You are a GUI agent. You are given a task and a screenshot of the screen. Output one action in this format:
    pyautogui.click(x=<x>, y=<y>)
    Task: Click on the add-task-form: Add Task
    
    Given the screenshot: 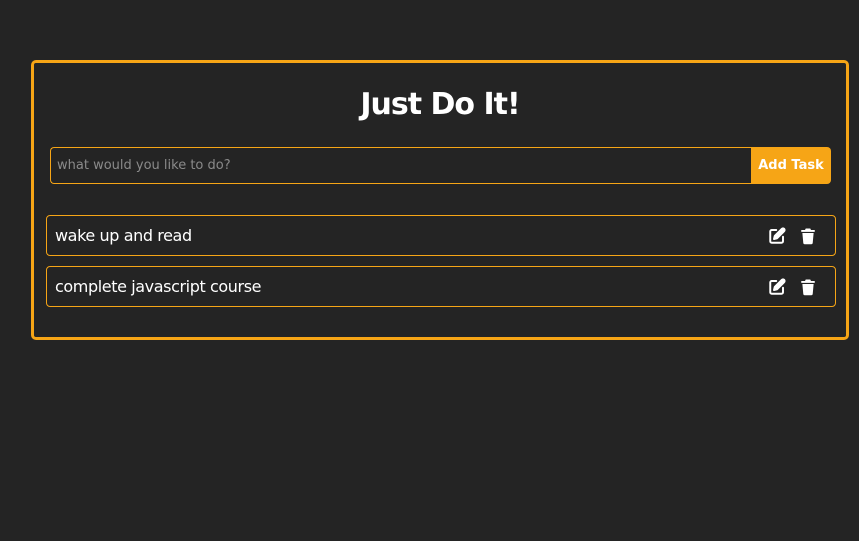 What is the action you would take?
    pyautogui.click(x=440, y=165)
    